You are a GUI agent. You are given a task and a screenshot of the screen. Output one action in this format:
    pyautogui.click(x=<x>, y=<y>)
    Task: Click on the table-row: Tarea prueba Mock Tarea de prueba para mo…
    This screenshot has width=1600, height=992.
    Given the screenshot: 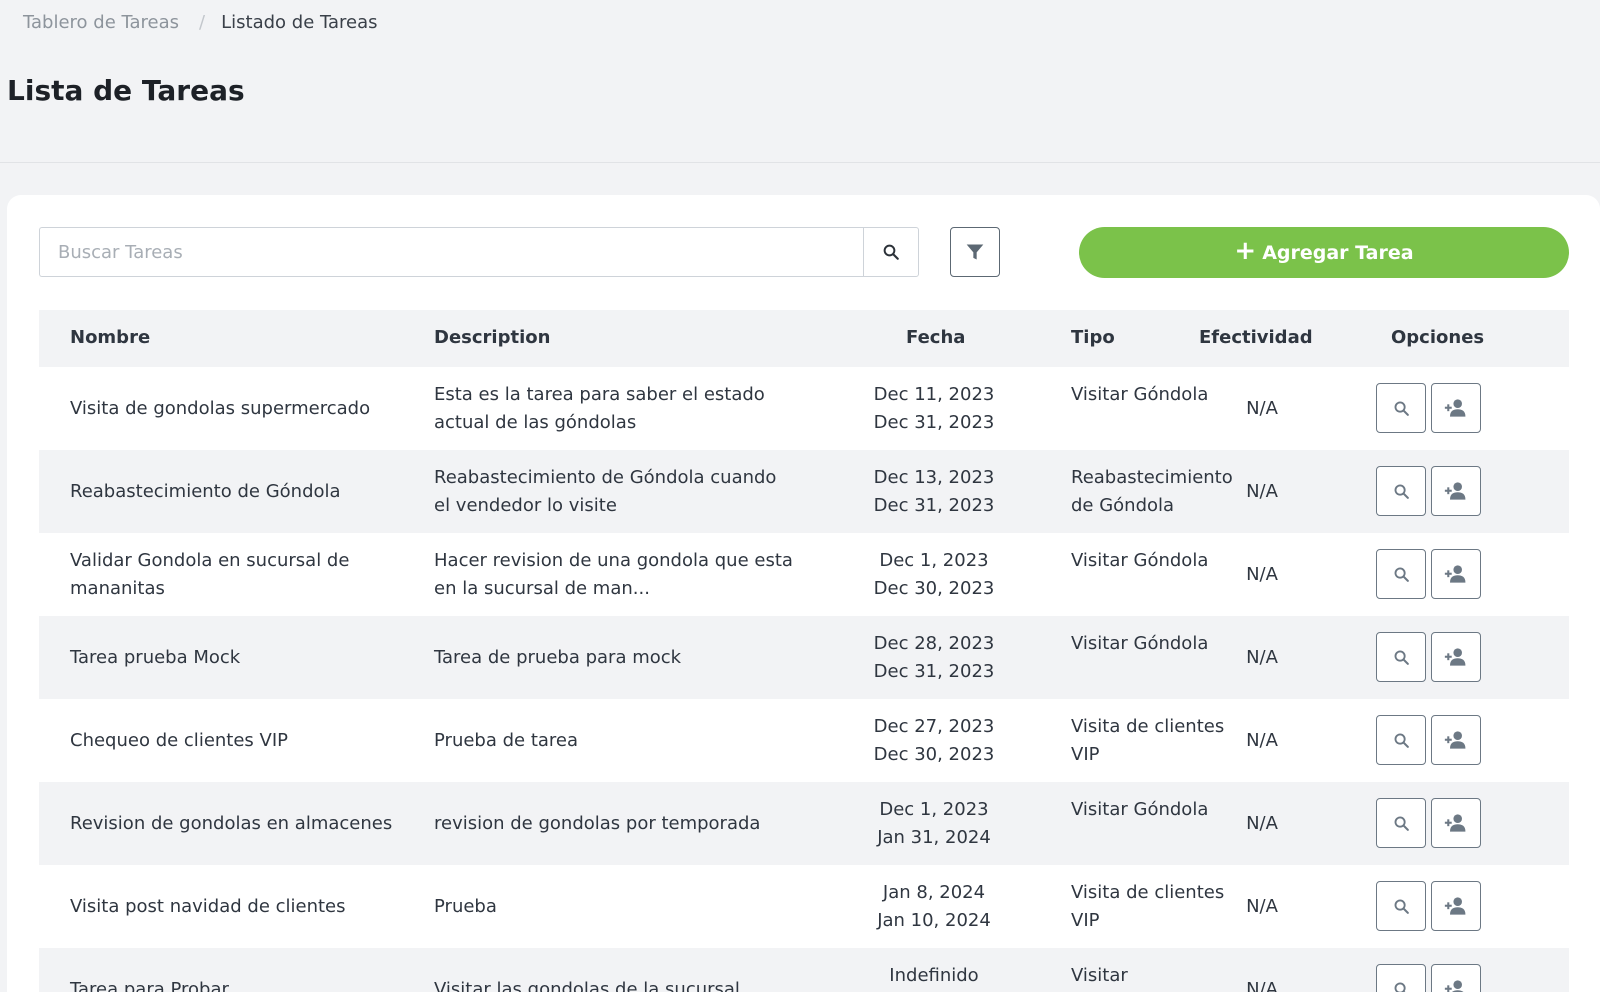 What is the action you would take?
    pyautogui.click(x=804, y=657)
    